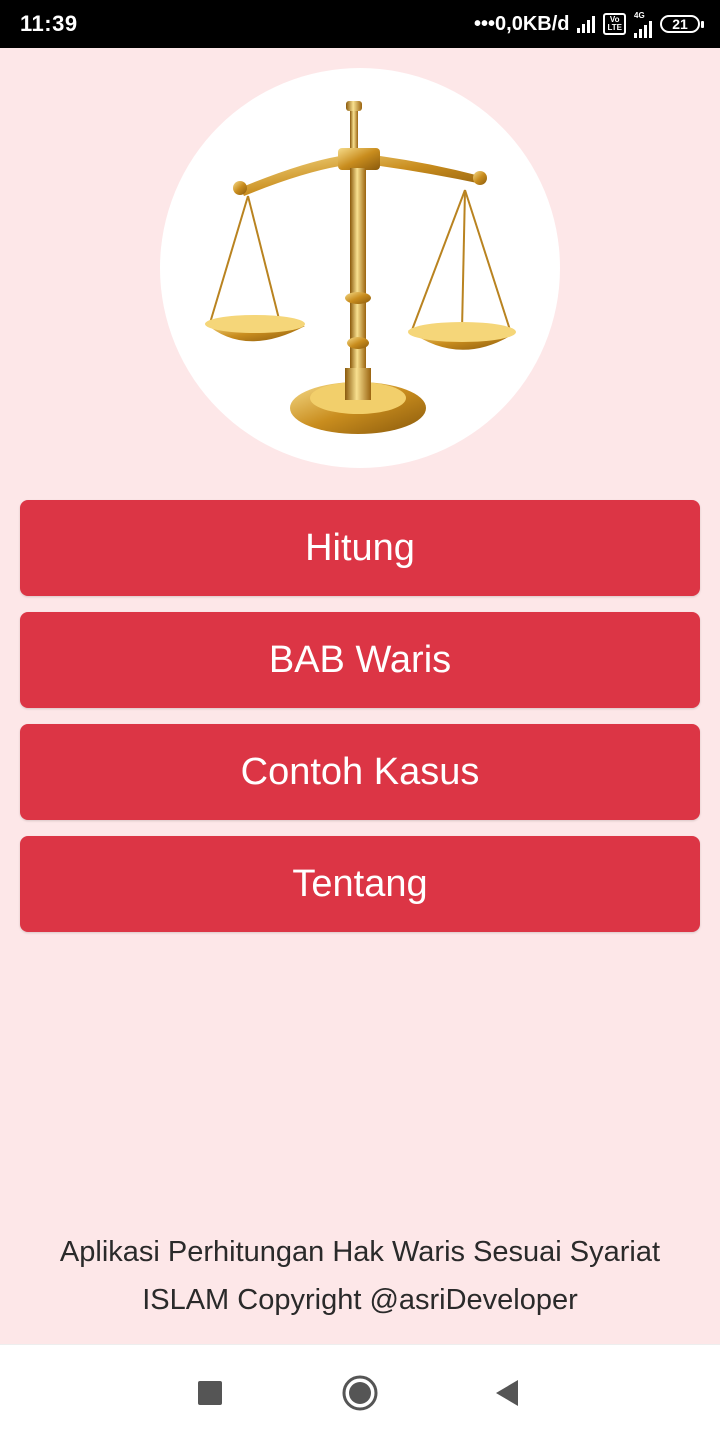 The width and height of the screenshot is (720, 1441). What do you see at coordinates (360, 884) in the screenshot?
I see `tentang-button: Tentang` at bounding box center [360, 884].